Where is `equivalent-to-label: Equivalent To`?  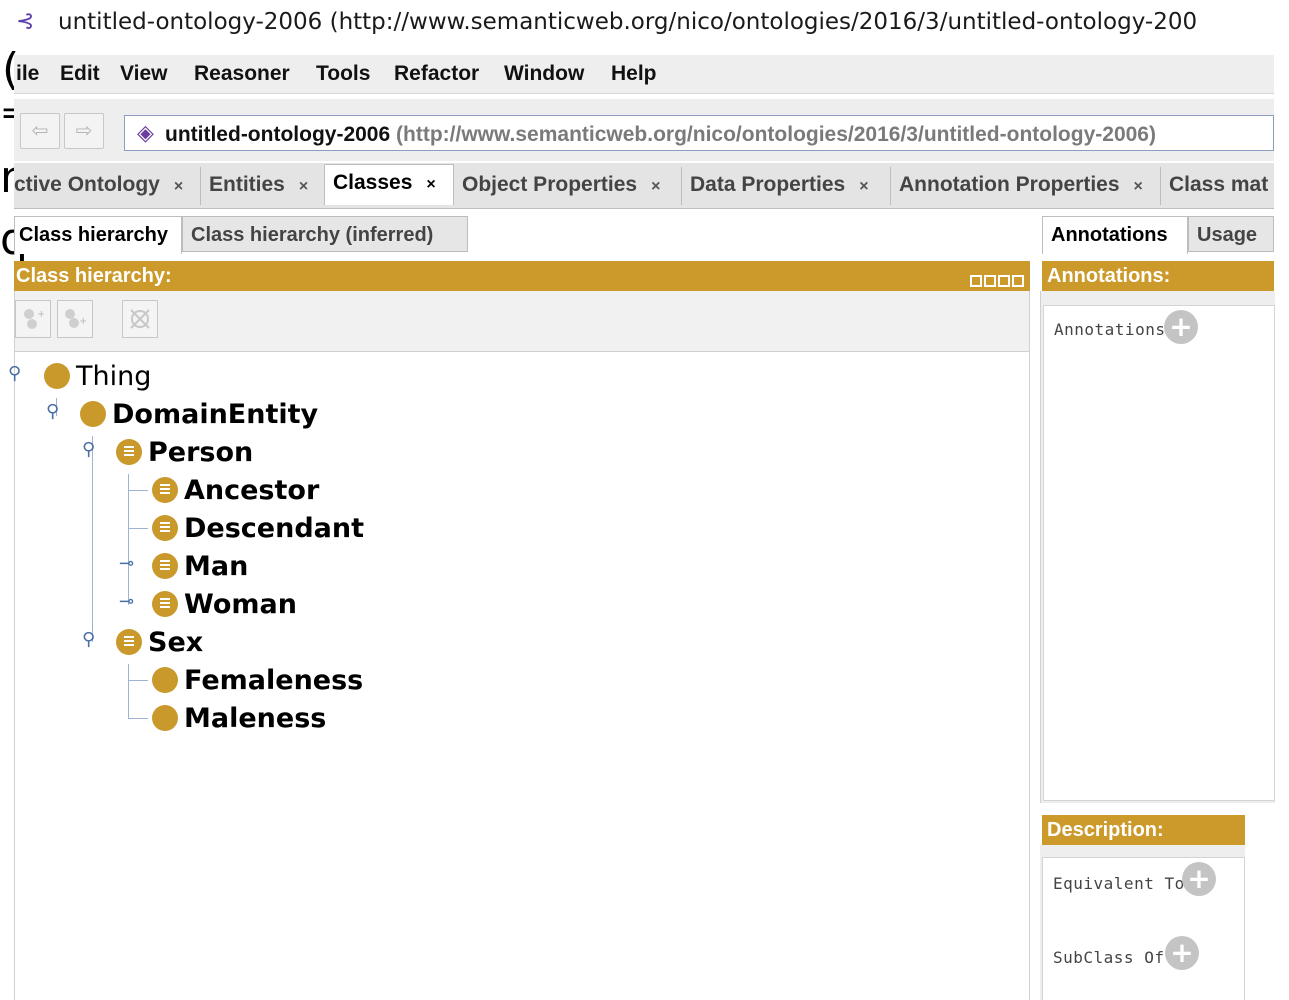
equivalent-to-label: Equivalent To is located at coordinates (1119, 883).